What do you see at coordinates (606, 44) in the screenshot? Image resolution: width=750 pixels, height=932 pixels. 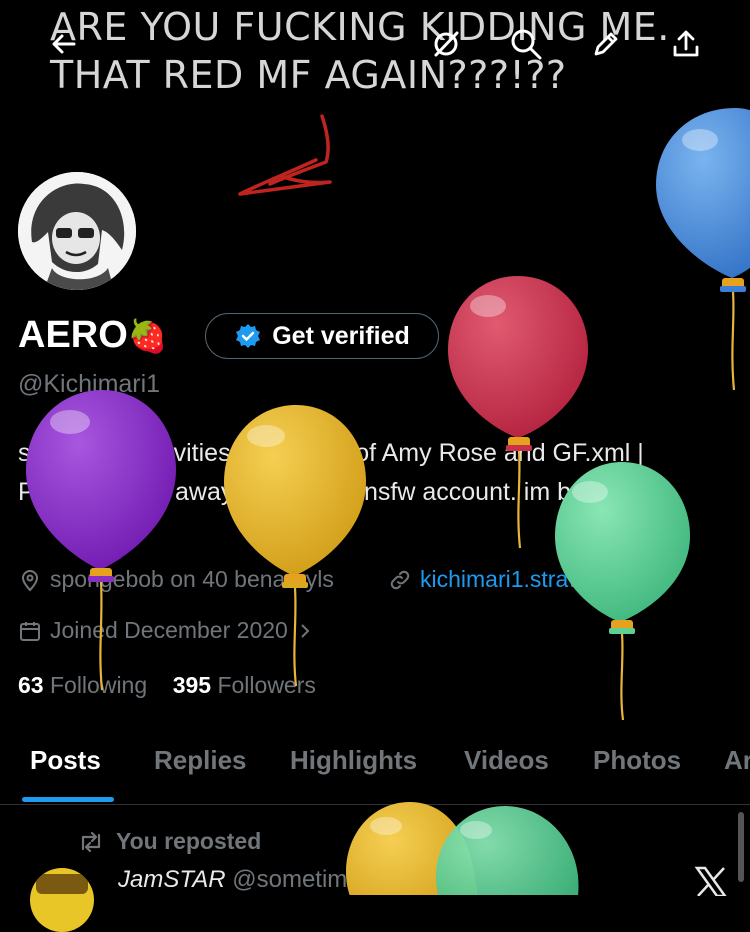 I see `edit-pencil-icon` at bounding box center [606, 44].